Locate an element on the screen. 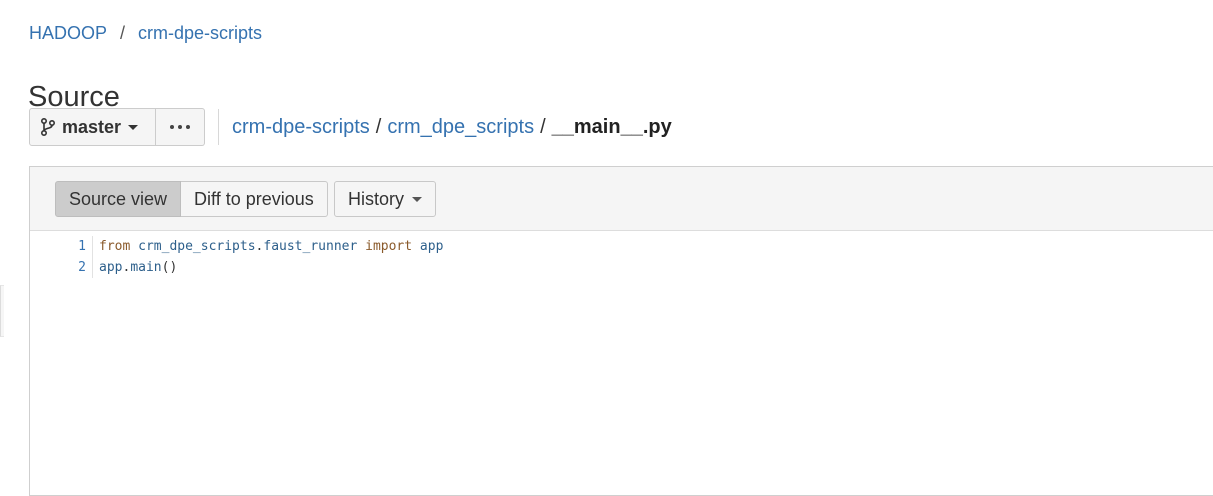 This screenshot has height=496, width=1213. code-line-text: app.main() is located at coordinates (135, 267).